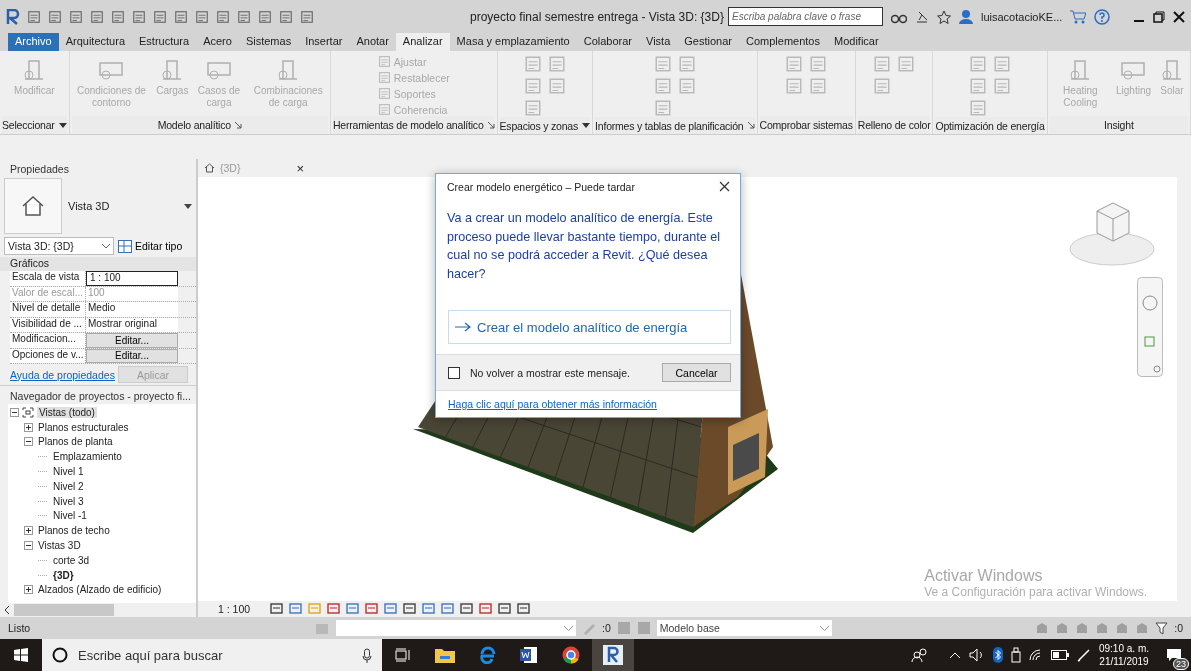 The height and width of the screenshot is (671, 1191). What do you see at coordinates (1162, 628) in the screenshot?
I see `filter-icon` at bounding box center [1162, 628].